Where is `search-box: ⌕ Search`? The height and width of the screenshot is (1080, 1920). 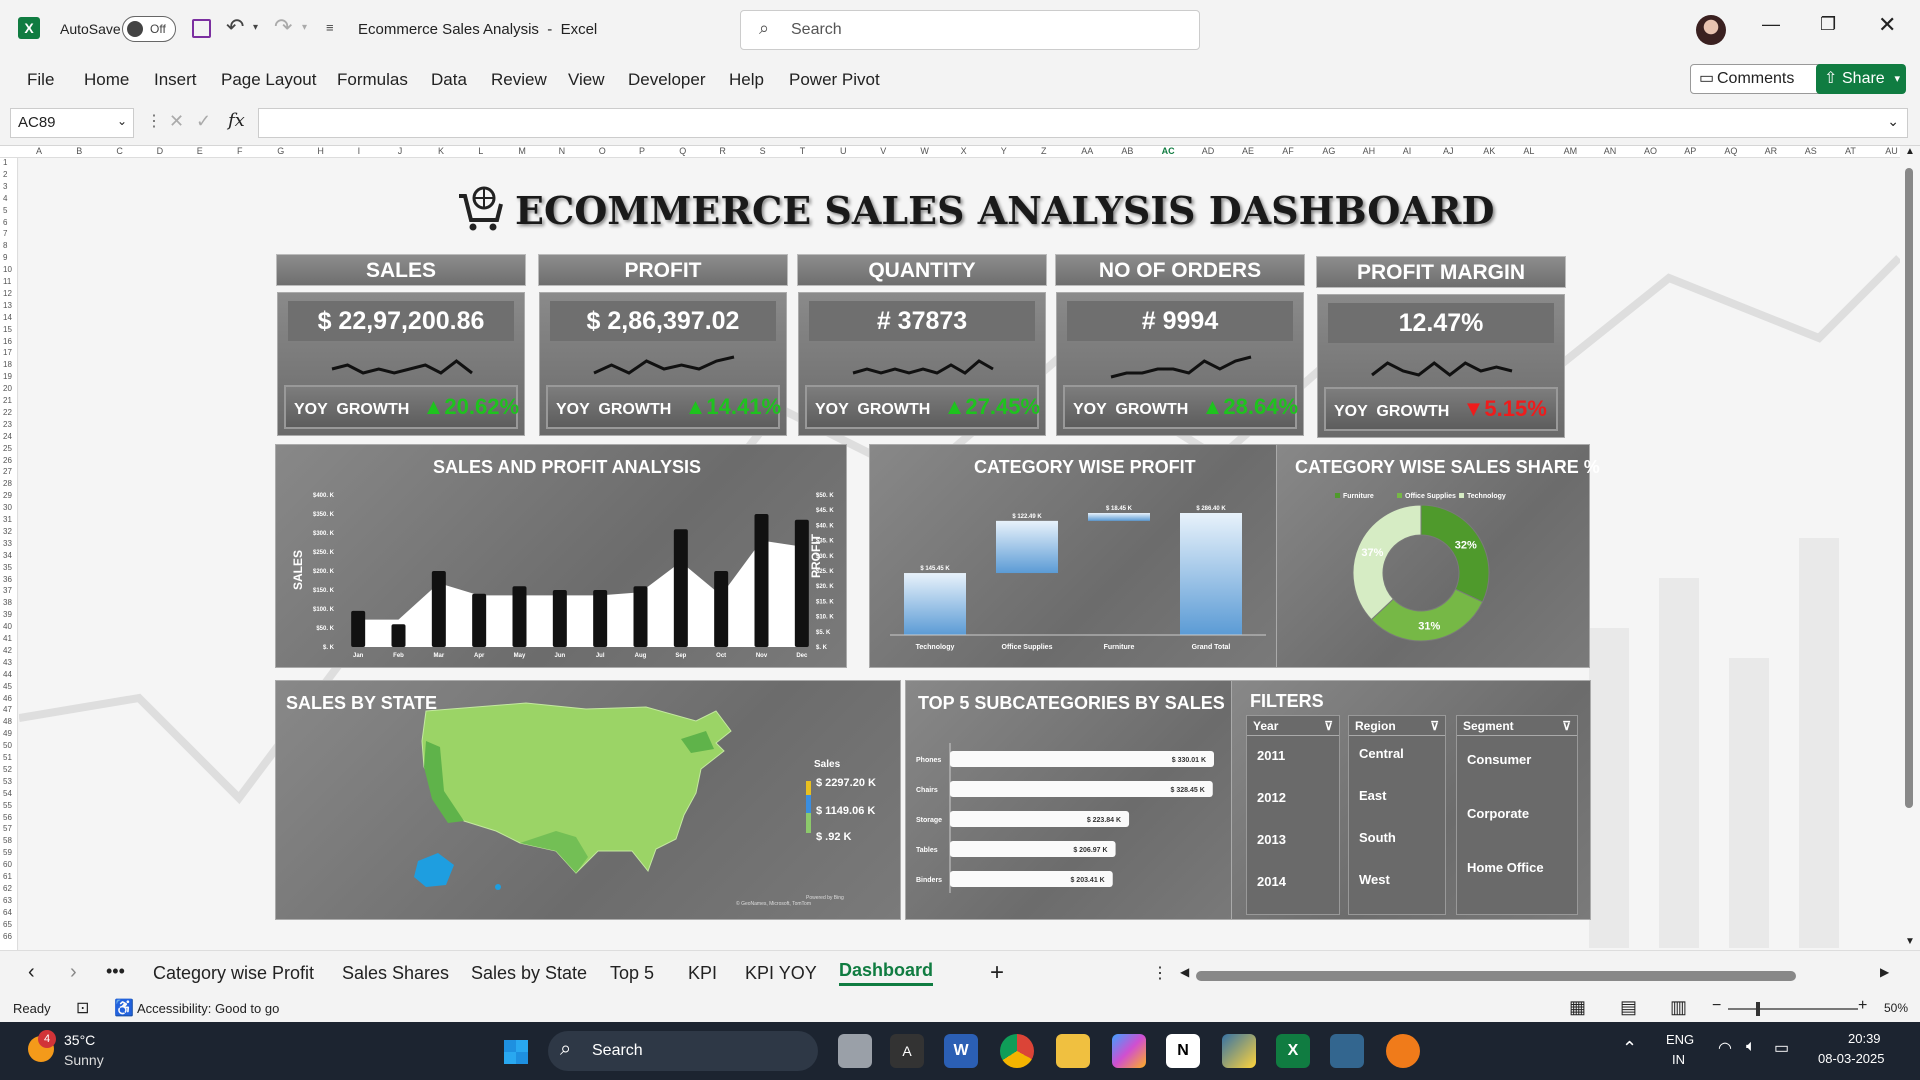
search-box: ⌕ Search is located at coordinates (970, 30).